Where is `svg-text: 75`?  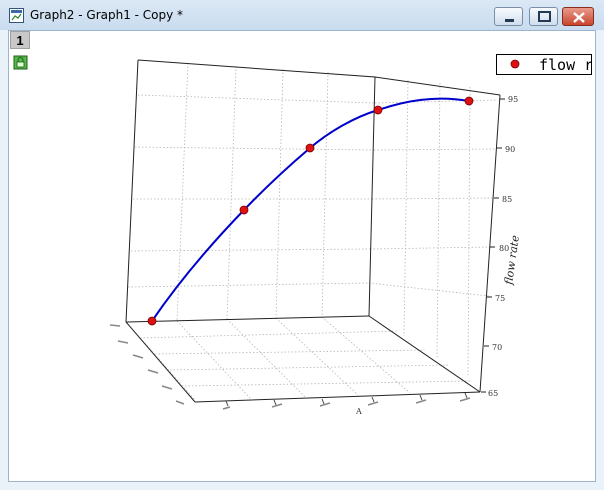
svg-text: 75 is located at coordinates (500, 298).